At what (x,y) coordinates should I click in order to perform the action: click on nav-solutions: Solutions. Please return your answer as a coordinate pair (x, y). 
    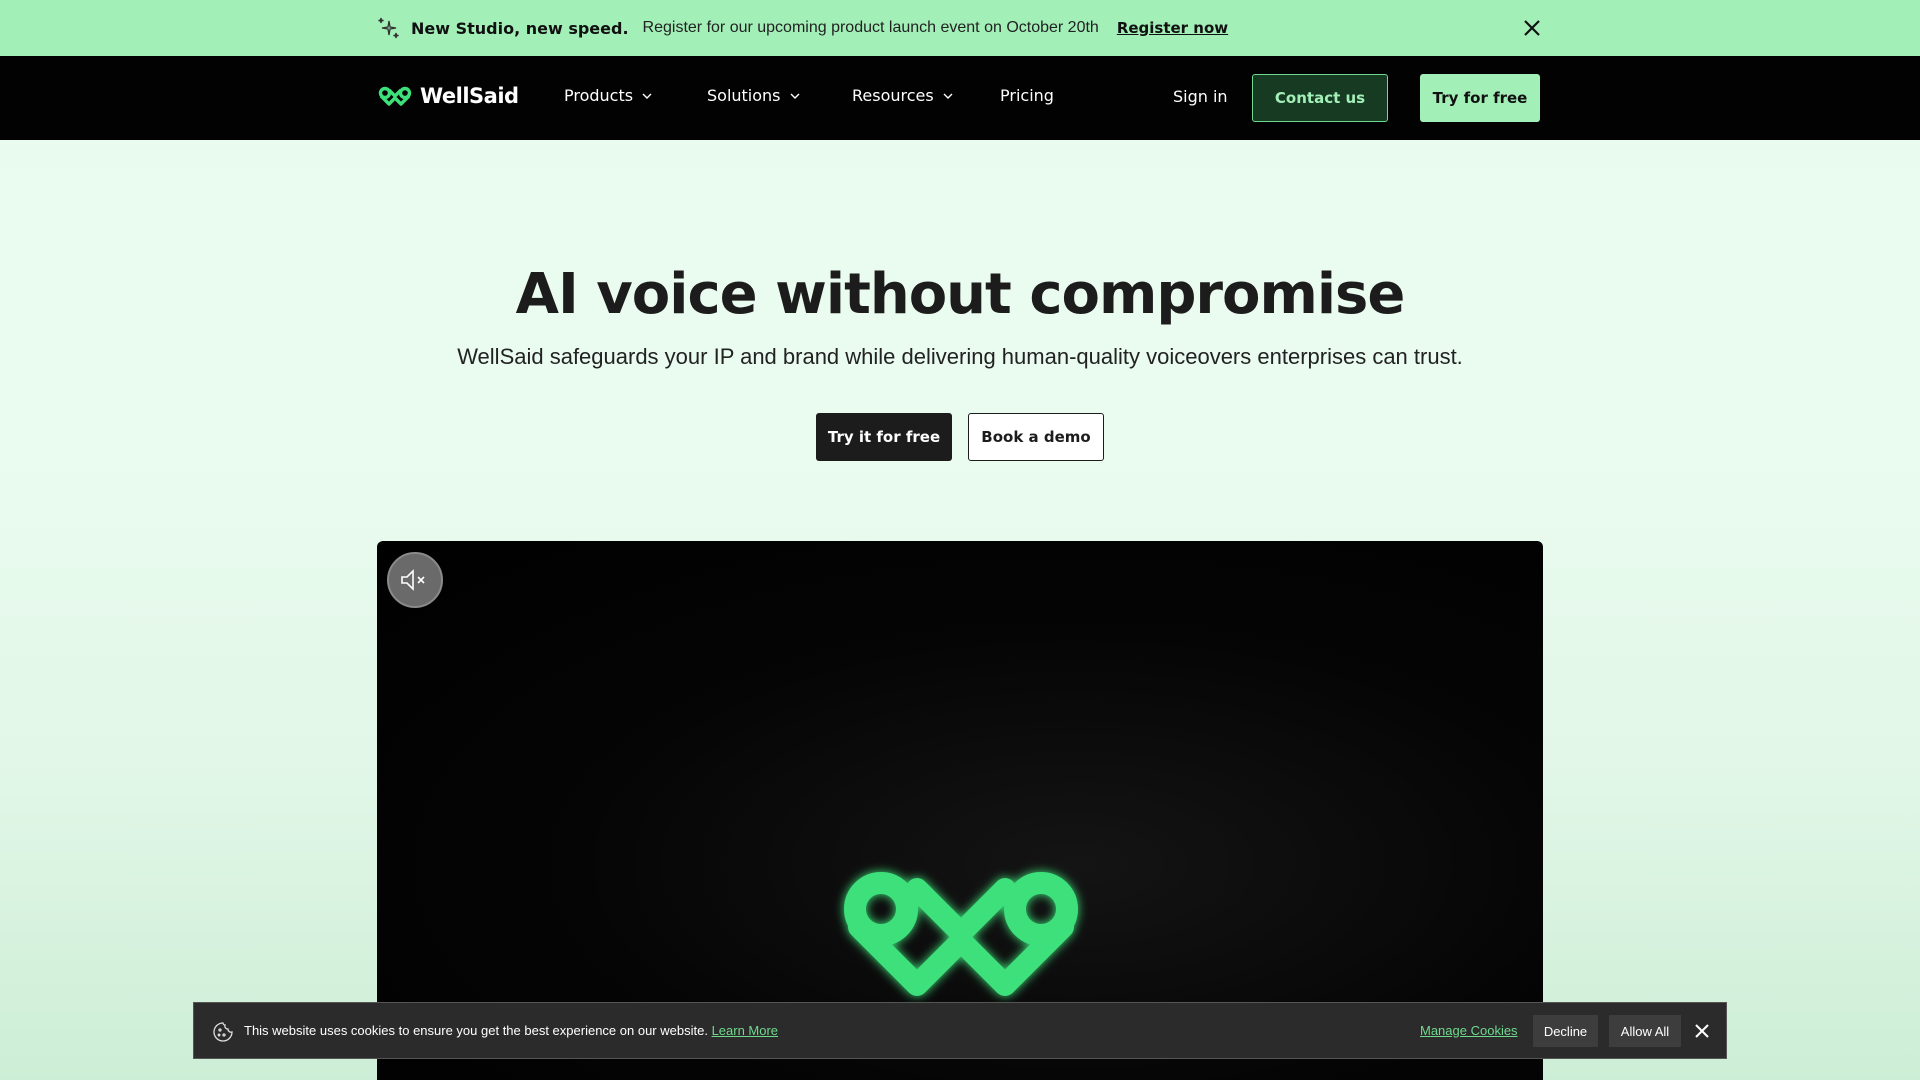
    Looking at the image, I should click on (754, 95).